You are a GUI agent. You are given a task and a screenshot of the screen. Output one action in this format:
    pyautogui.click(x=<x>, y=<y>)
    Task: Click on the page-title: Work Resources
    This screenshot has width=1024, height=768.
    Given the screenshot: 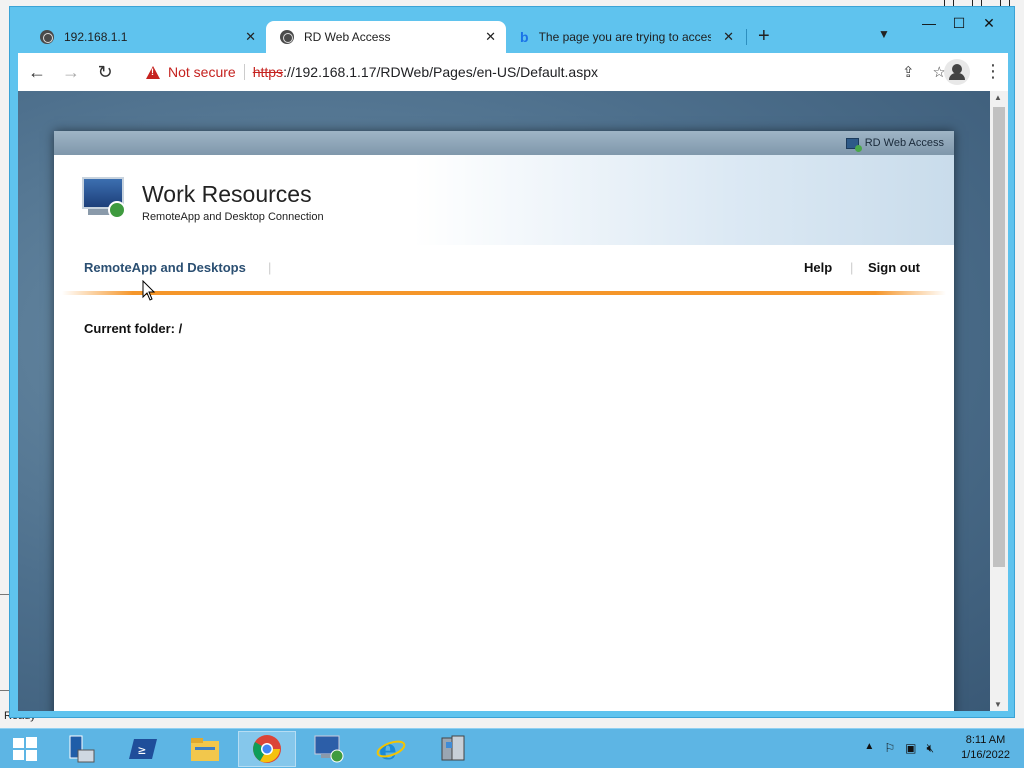 What is the action you would take?
    pyautogui.click(x=227, y=194)
    